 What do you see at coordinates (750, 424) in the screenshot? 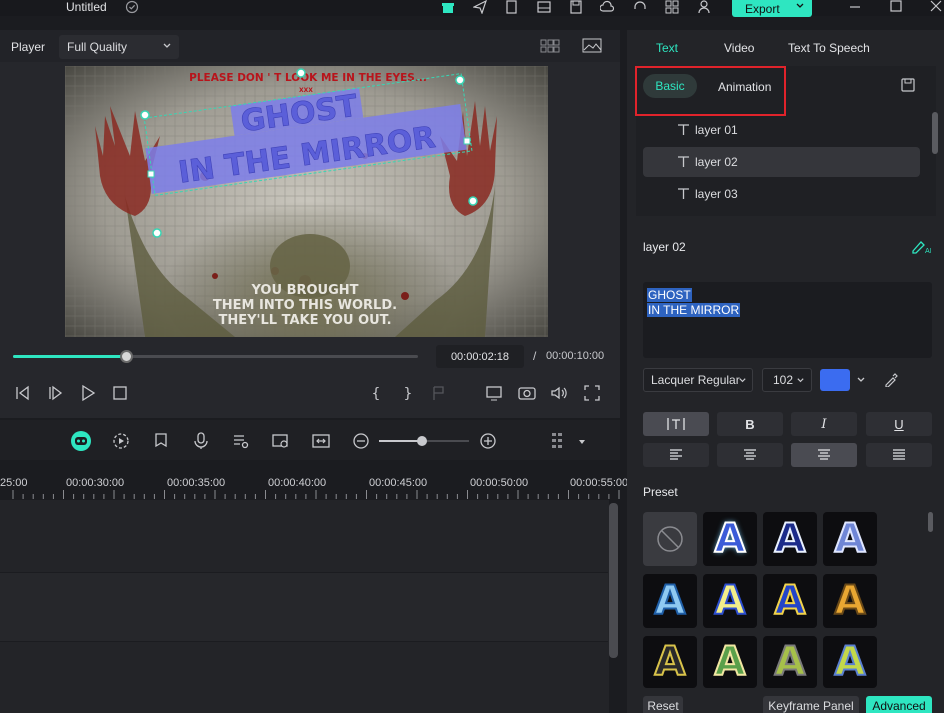
I see `bold-button: B` at bounding box center [750, 424].